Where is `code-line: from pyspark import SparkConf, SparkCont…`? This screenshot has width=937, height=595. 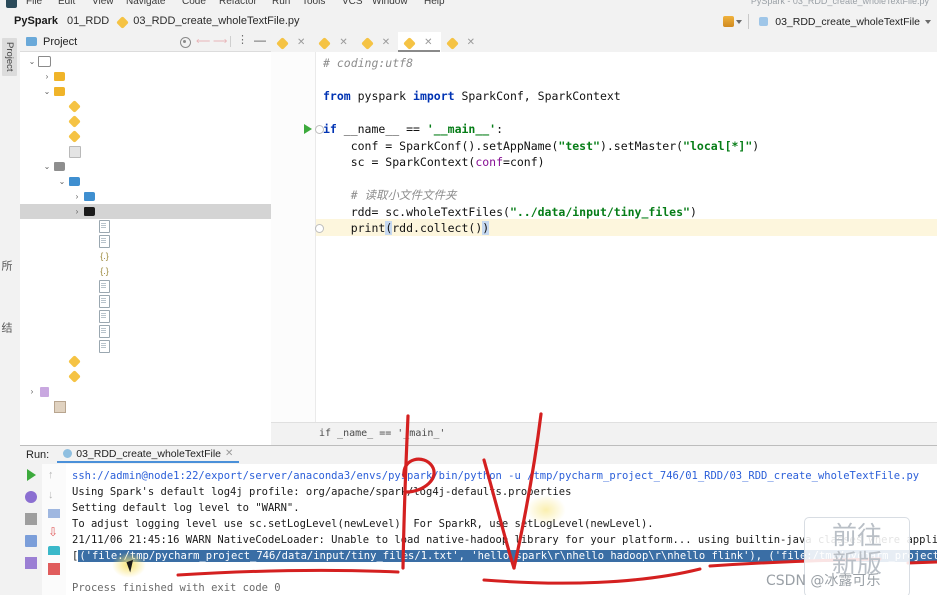
code-line: from pyspark import SparkConf, SparkCont… is located at coordinates (472, 96).